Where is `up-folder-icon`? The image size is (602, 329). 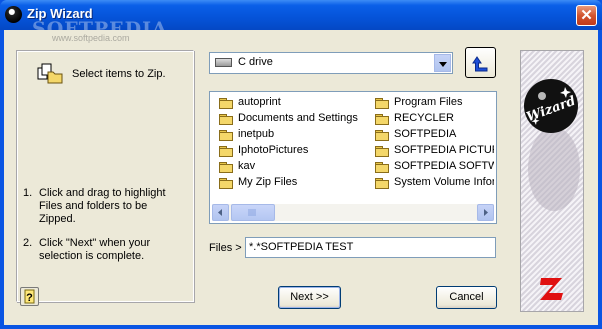 up-folder-icon is located at coordinates (480, 64).